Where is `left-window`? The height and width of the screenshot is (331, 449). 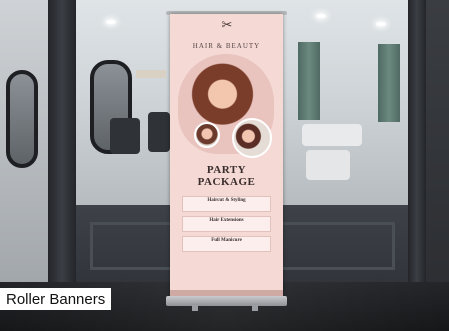
left-window is located at coordinates (24, 150).